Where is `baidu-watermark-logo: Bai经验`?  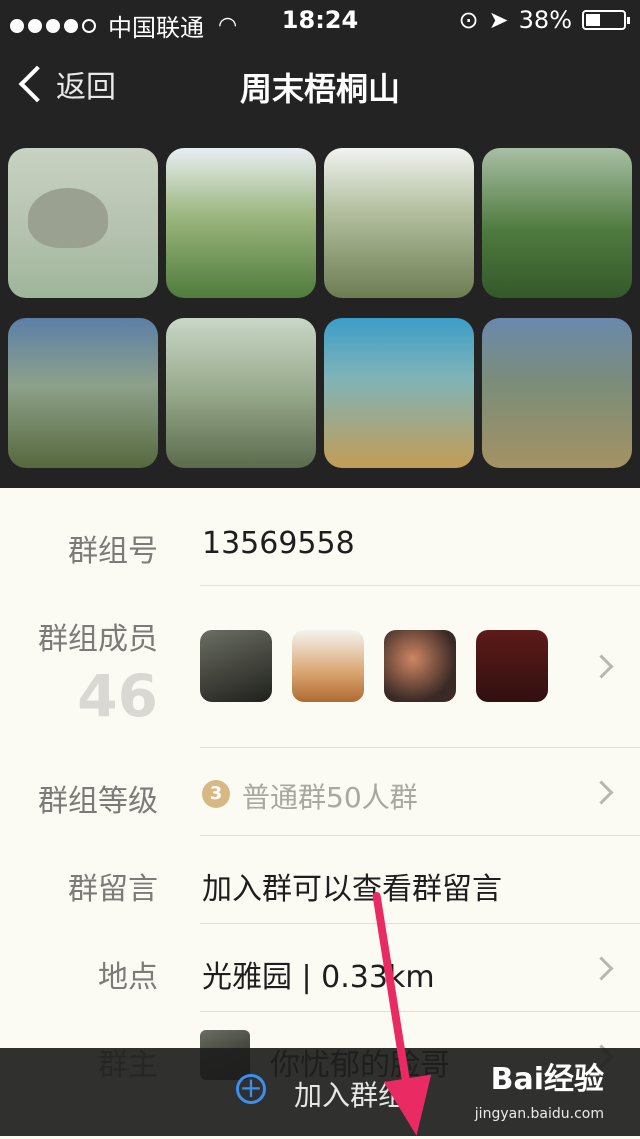 baidu-watermark-logo: Bai经验 is located at coordinates (547, 1079).